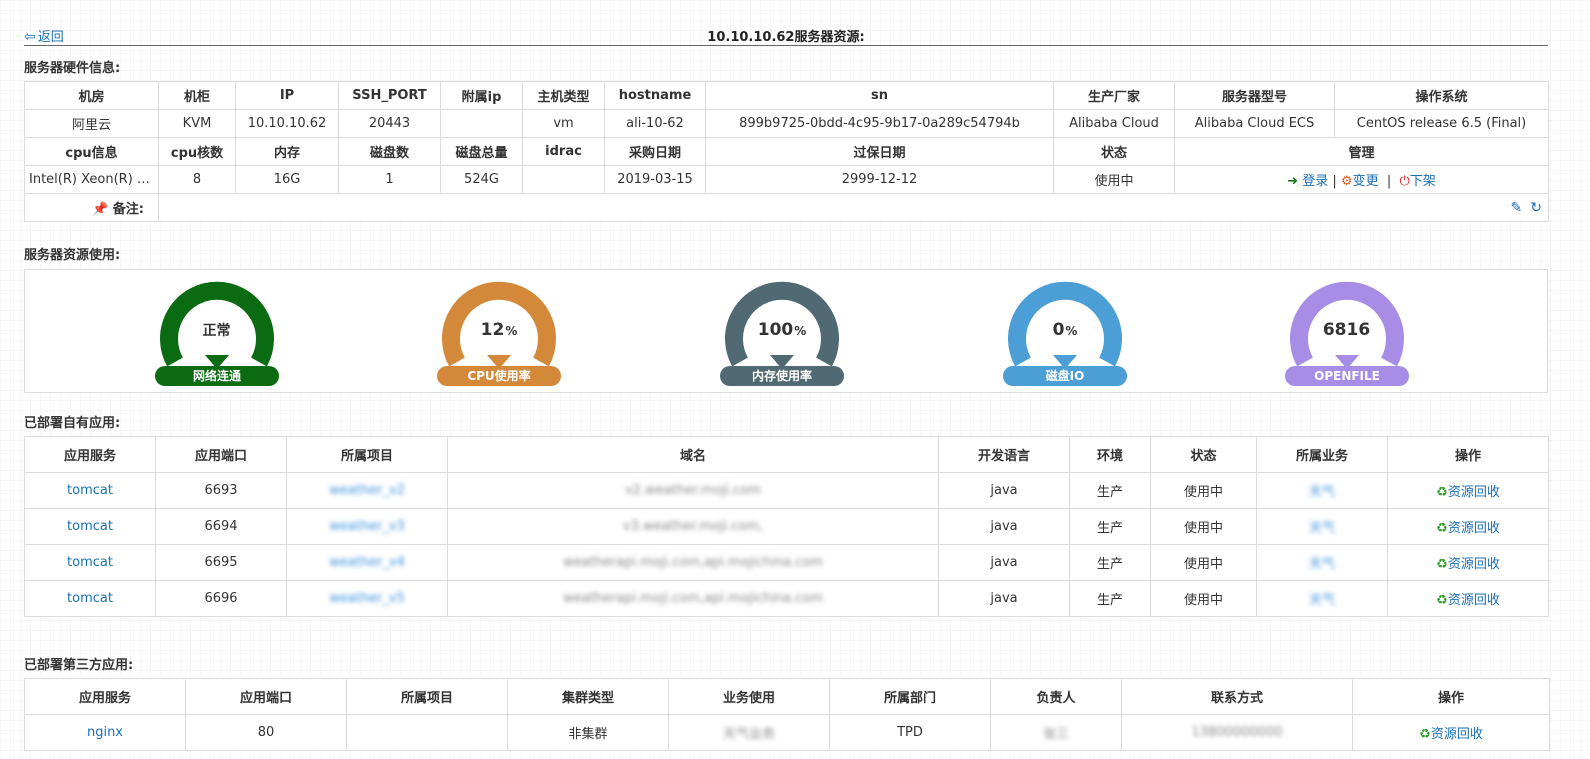  Describe the element at coordinates (481, 179) in the screenshot. I see `hw-cell-disk-total: 524G` at that location.